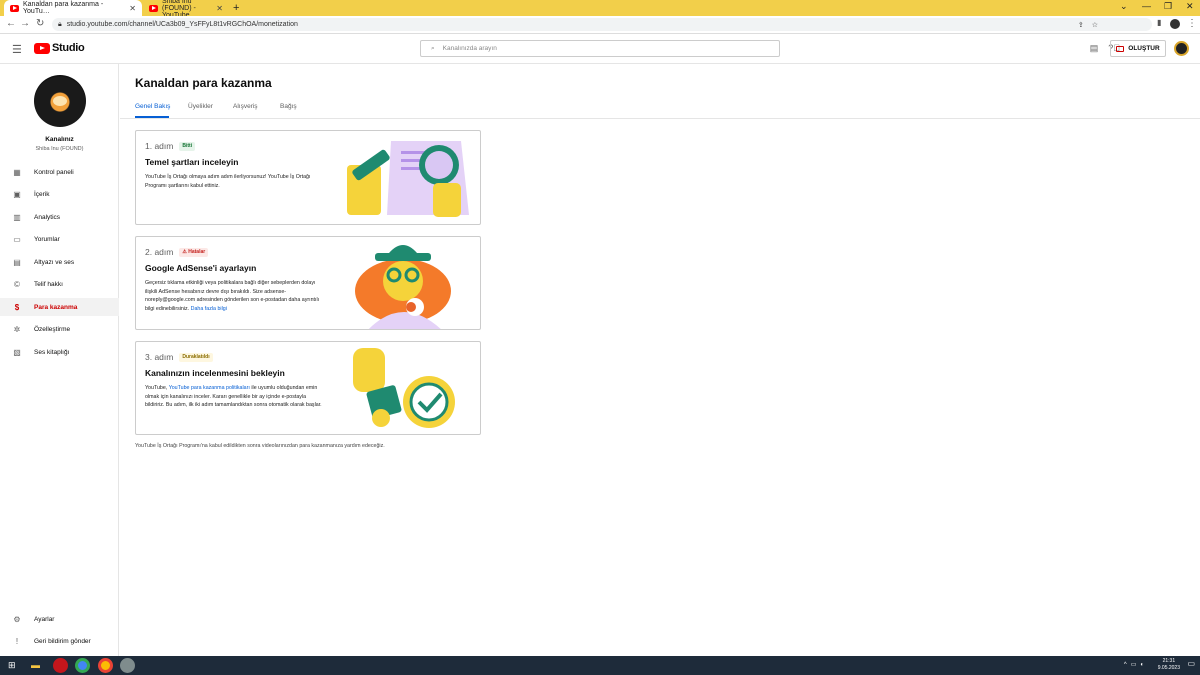 Image resolution: width=1200 pixels, height=675 pixels. Describe the element at coordinates (73, 8) in the screenshot. I see `browser-tab-active: Kanaldan para kazanma - YouTu… ✕` at that location.